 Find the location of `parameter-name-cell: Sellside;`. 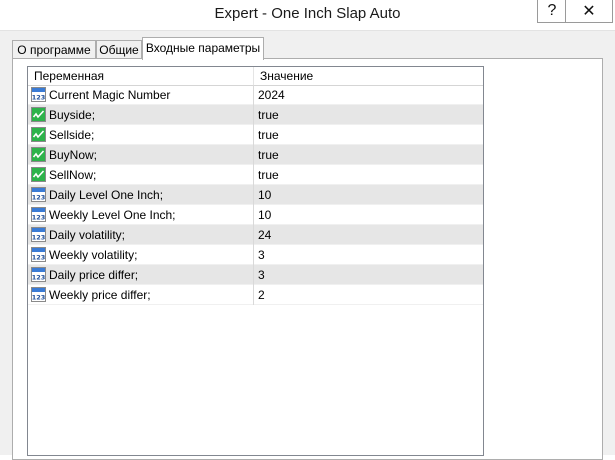

parameter-name-cell: Sellside; is located at coordinates (141, 135).